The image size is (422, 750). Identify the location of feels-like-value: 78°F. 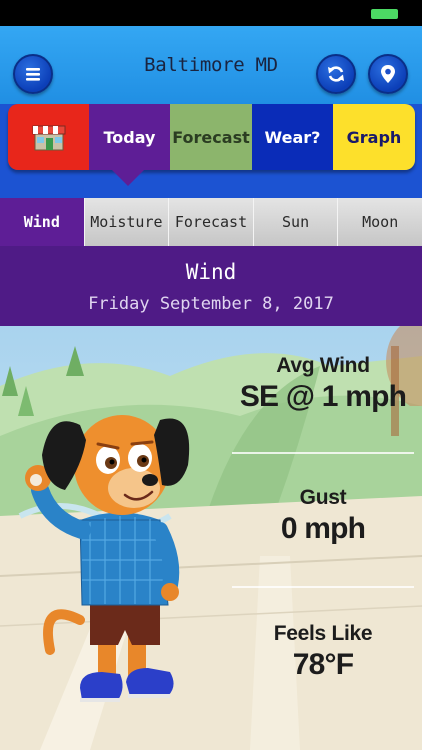
(323, 664).